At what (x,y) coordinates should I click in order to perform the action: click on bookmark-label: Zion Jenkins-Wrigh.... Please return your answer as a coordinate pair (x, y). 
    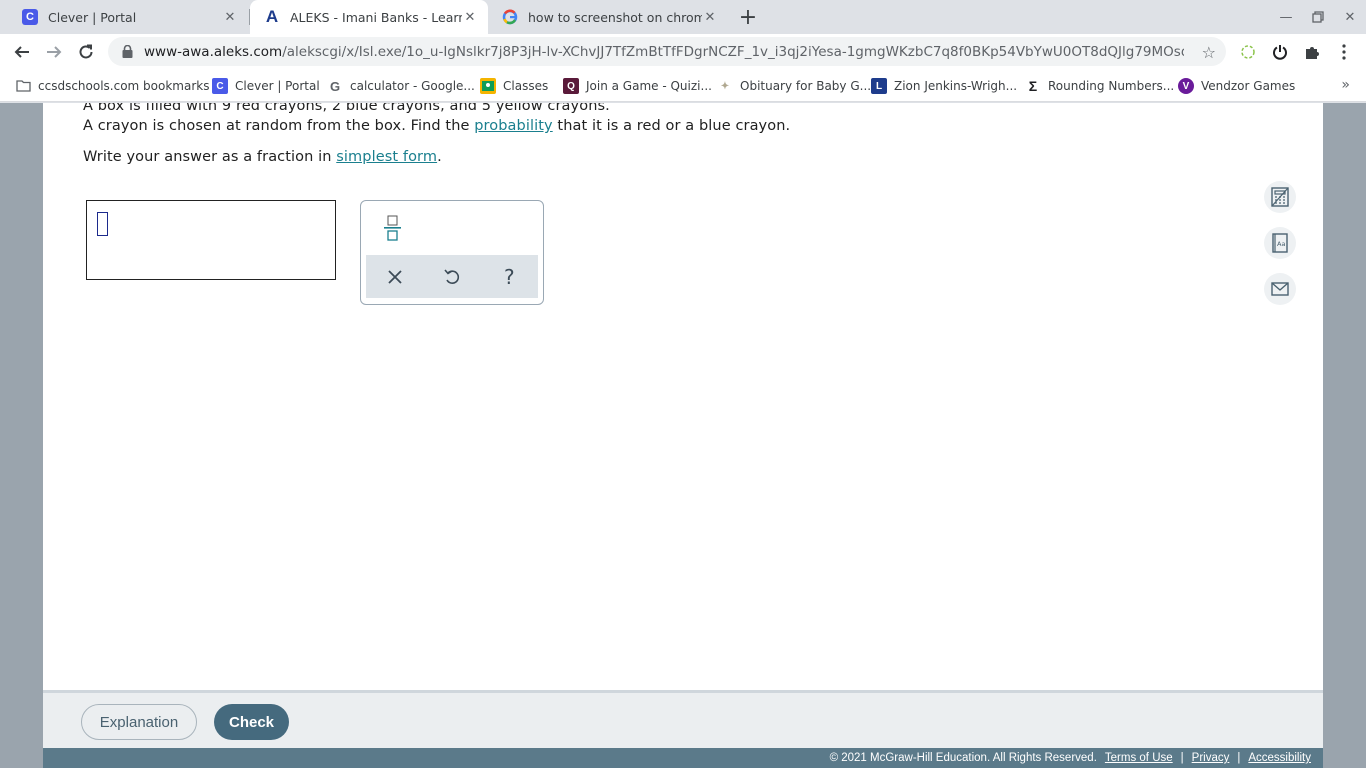
    Looking at the image, I should click on (956, 86).